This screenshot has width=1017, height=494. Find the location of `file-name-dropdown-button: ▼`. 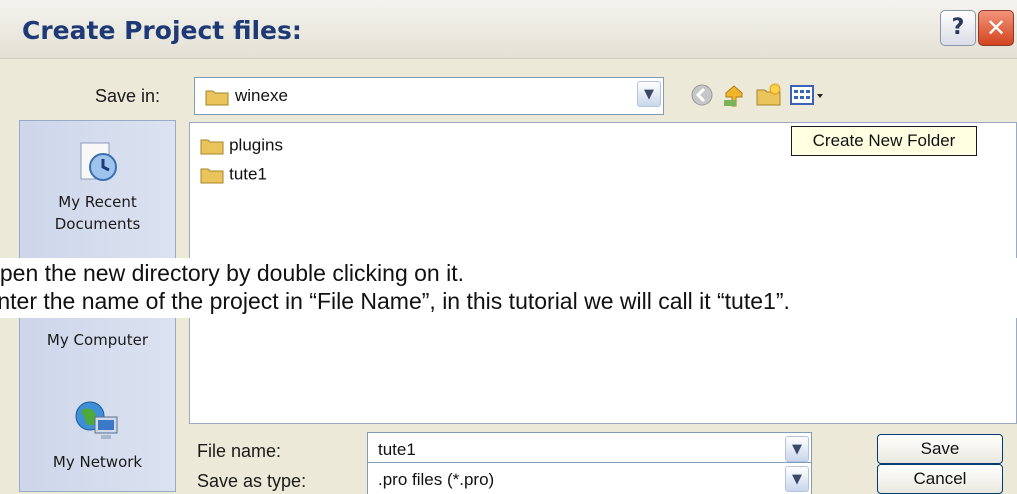

file-name-dropdown-button: ▼ is located at coordinates (797, 449).